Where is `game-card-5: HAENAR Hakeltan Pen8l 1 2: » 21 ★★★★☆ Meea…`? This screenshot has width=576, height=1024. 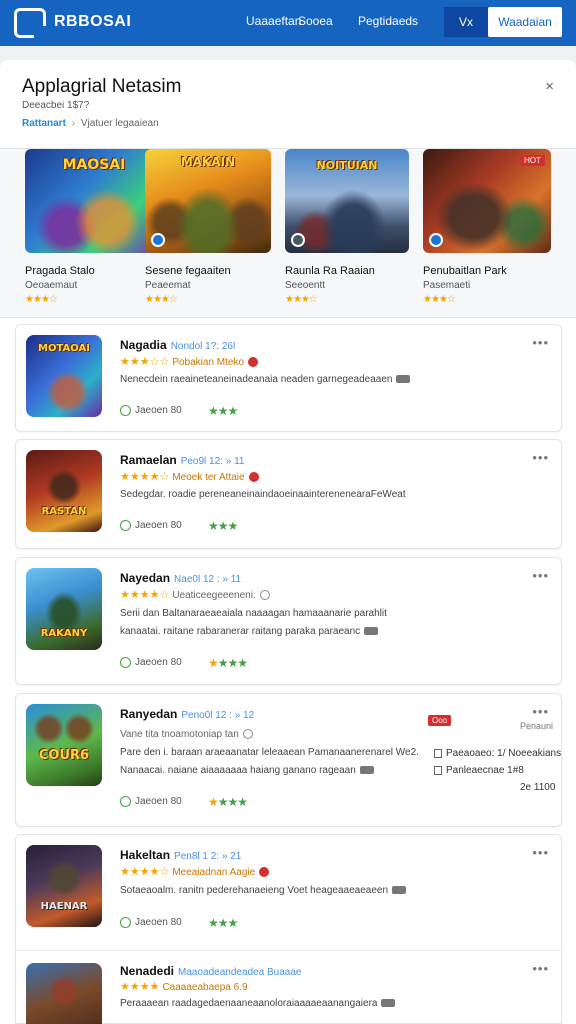
game-card-5: HAENAR Hakeltan Pen8l 1 2: » 21 ★★★★☆ Meea… is located at coordinates (288, 894).